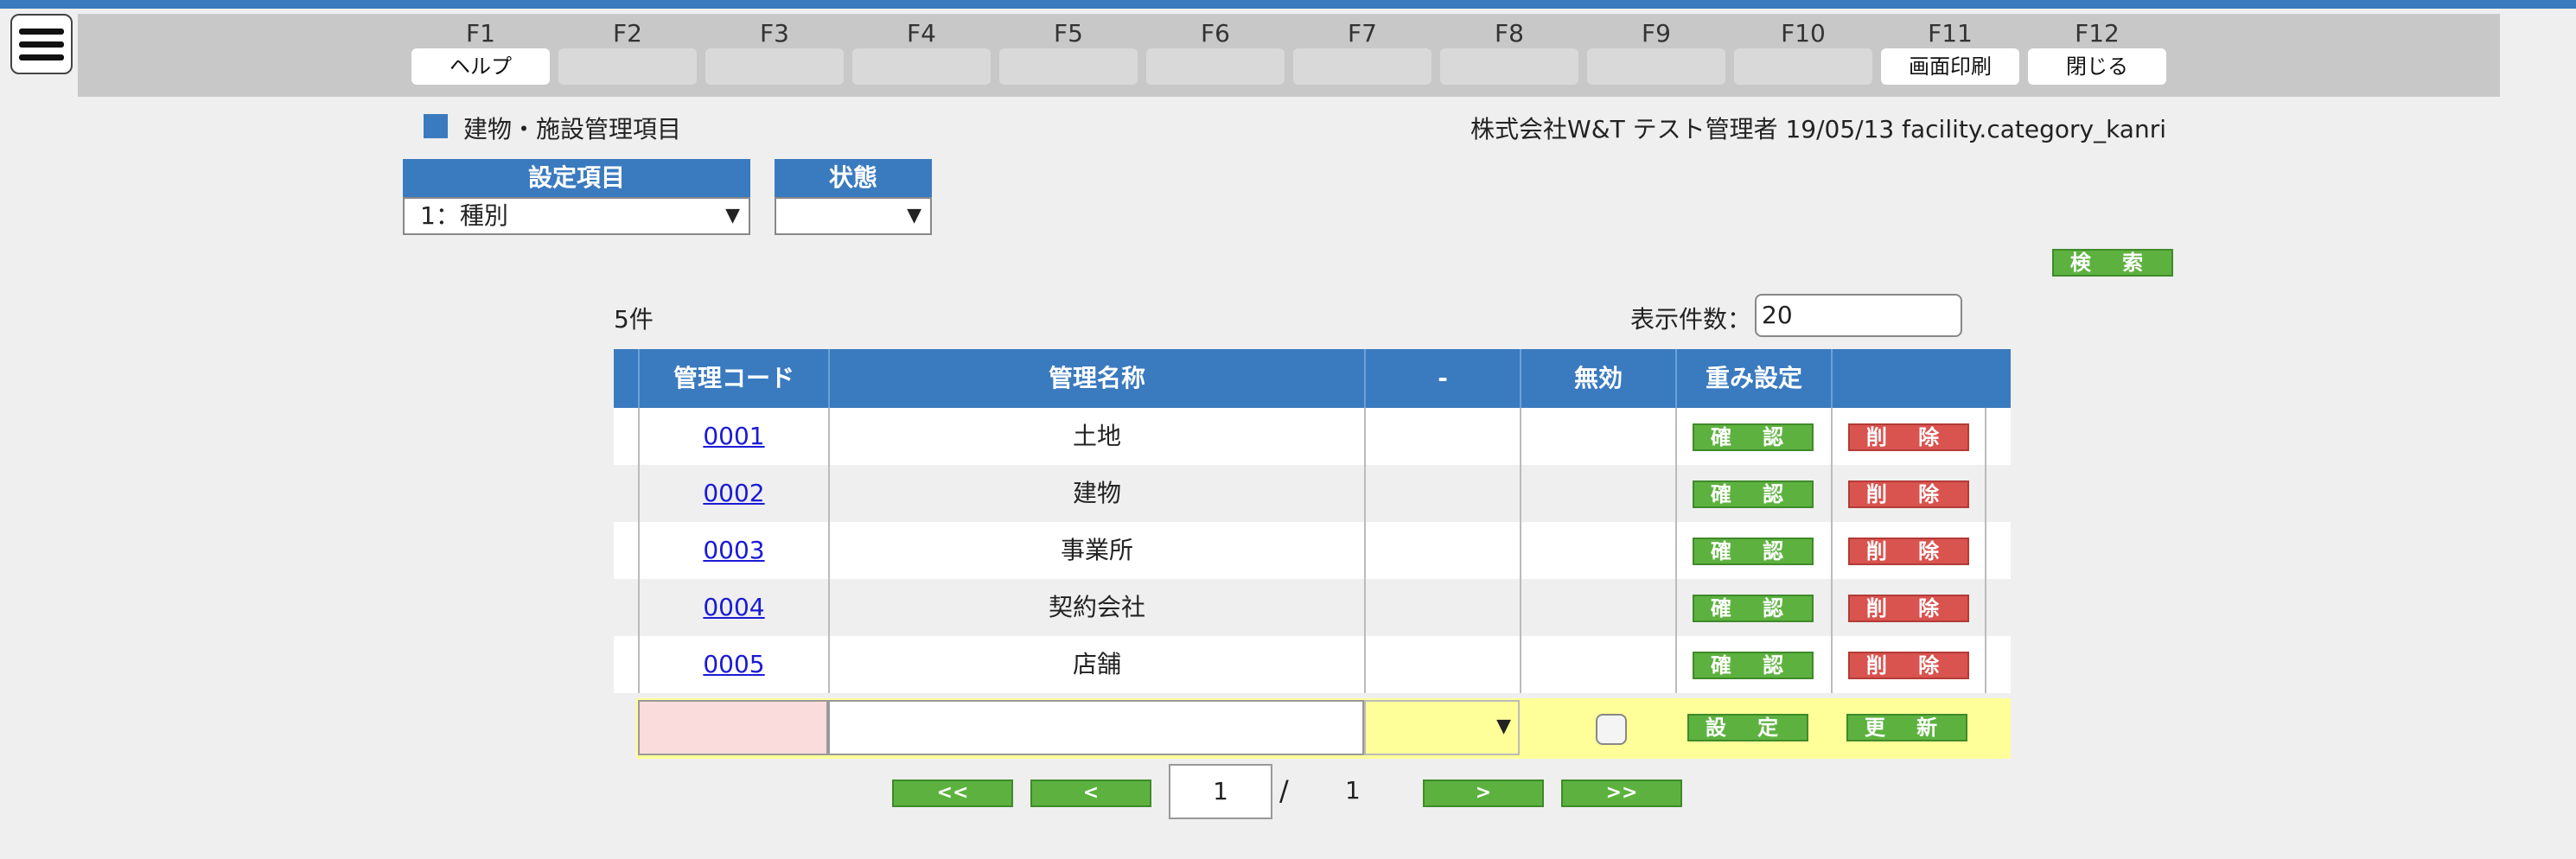 Image resolution: width=2576 pixels, height=859 pixels. I want to click on setting-item-value: 1：種別, so click(464, 216).